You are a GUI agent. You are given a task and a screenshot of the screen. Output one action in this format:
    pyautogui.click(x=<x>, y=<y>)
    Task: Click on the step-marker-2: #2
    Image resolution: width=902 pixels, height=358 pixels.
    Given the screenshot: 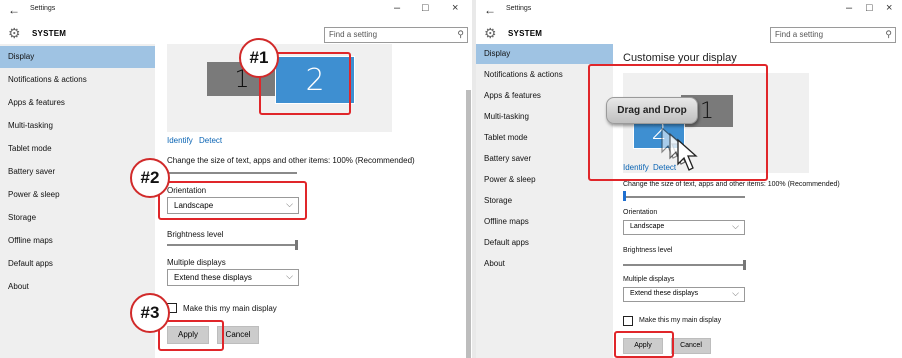 What is the action you would take?
    pyautogui.click(x=150, y=178)
    